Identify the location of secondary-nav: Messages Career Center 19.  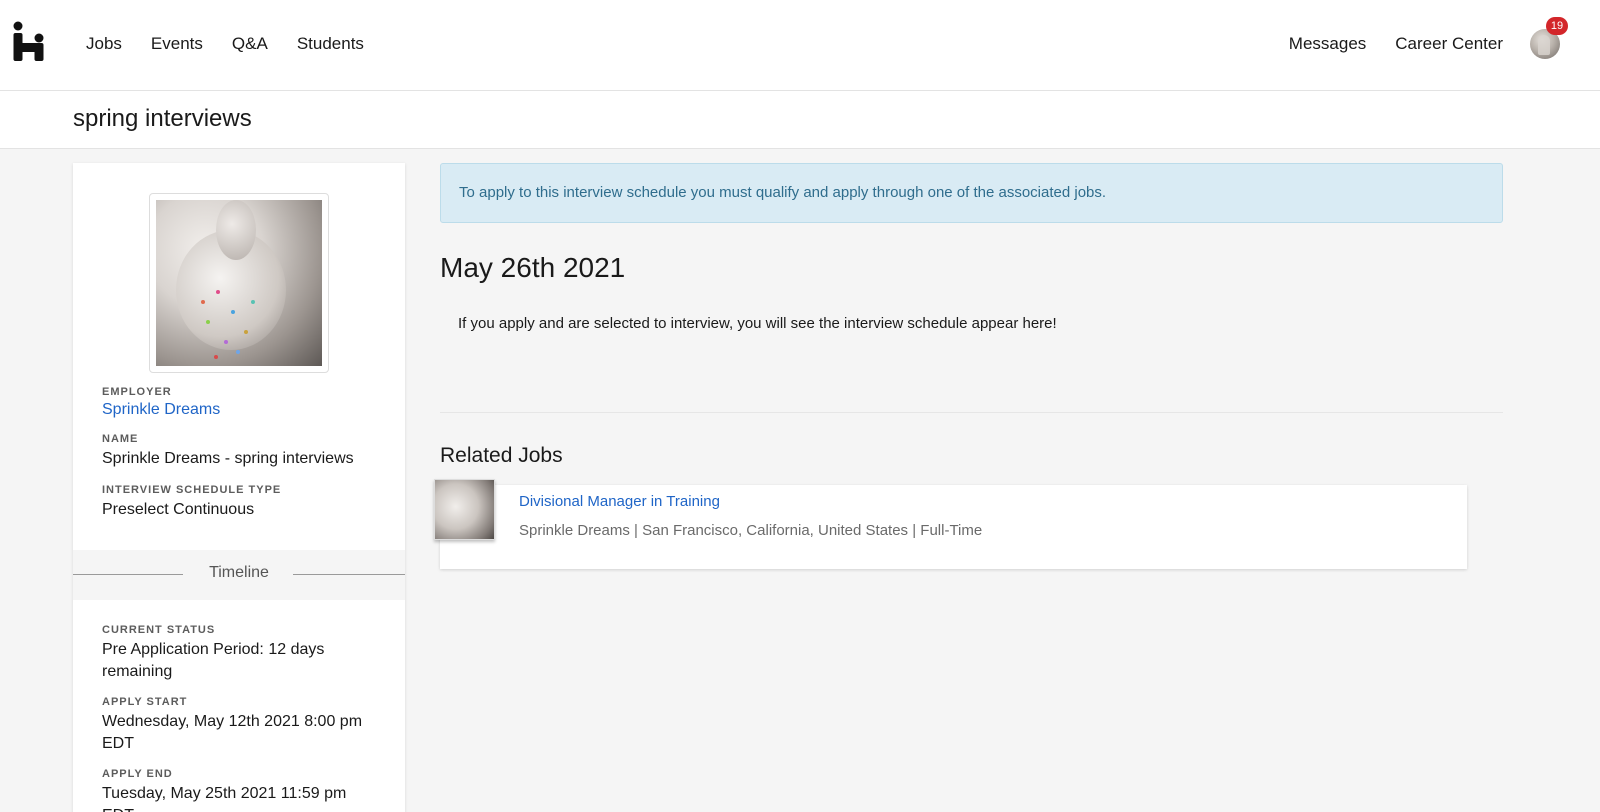
(1428, 43).